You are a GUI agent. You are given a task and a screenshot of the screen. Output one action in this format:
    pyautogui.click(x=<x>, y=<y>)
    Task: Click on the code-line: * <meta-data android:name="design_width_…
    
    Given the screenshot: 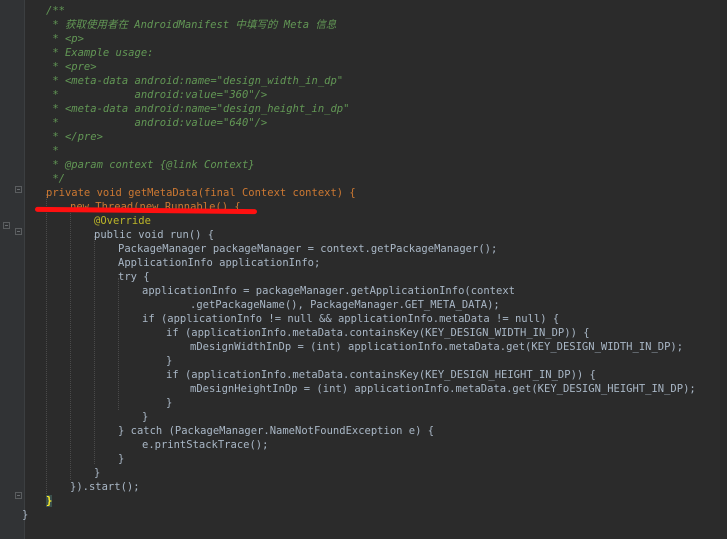 What is the action you would take?
    pyautogui.click(x=194, y=81)
    